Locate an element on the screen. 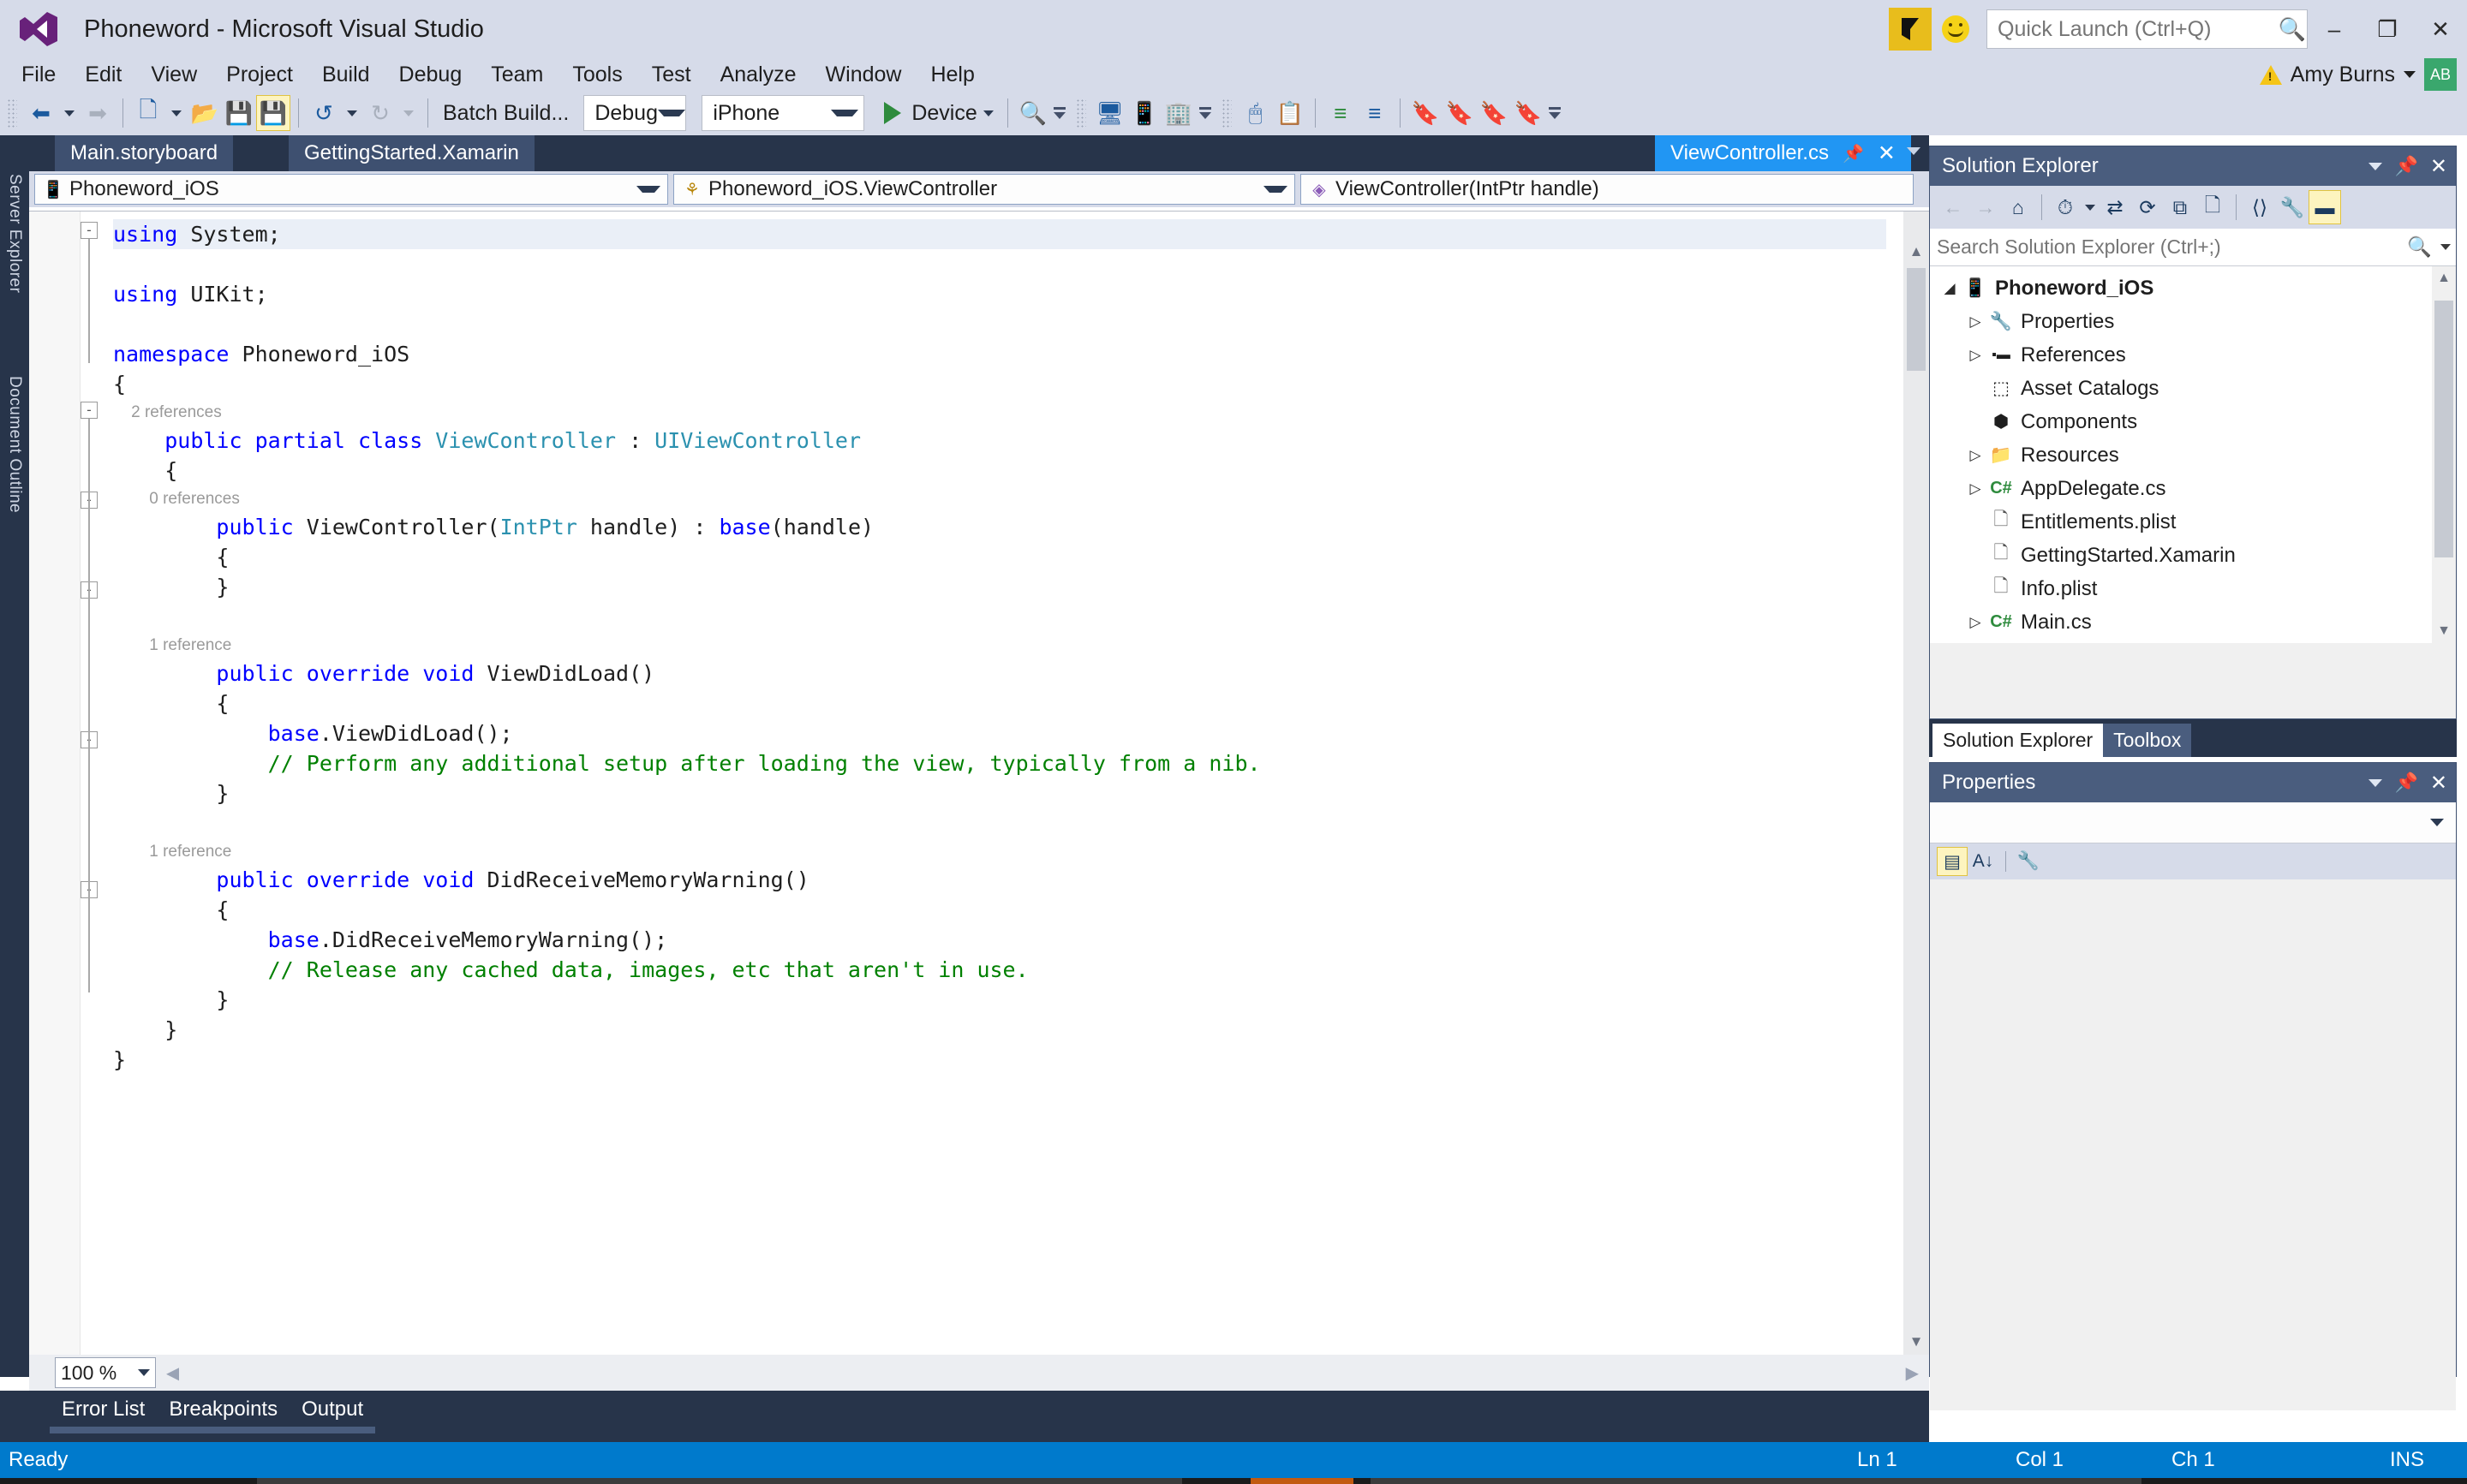 The width and height of the screenshot is (2467, 1484). menu-item-tools: Tools is located at coordinates (597, 75).